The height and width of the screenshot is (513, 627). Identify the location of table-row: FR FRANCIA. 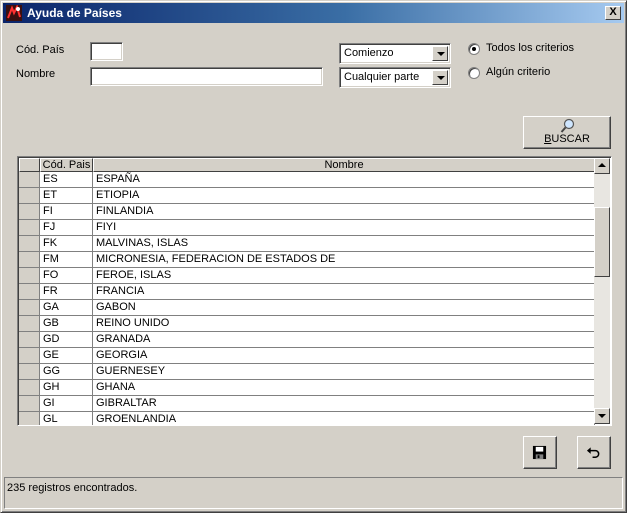
(307, 292).